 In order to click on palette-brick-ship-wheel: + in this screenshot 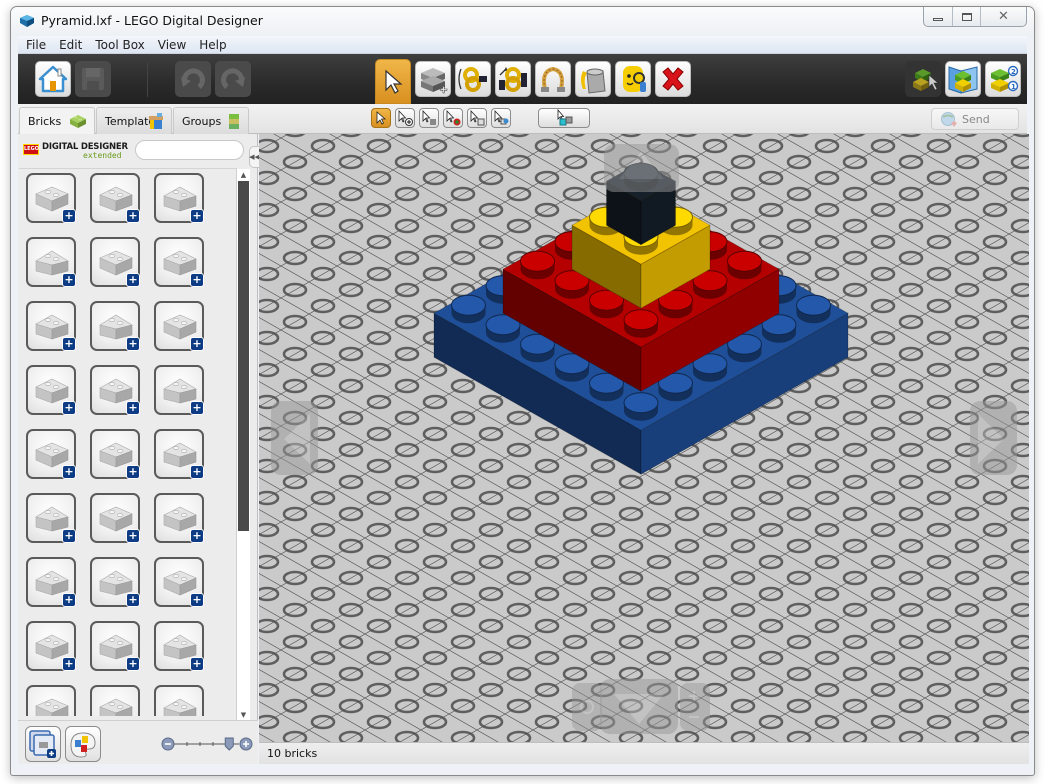, I will do `click(115, 700)`.